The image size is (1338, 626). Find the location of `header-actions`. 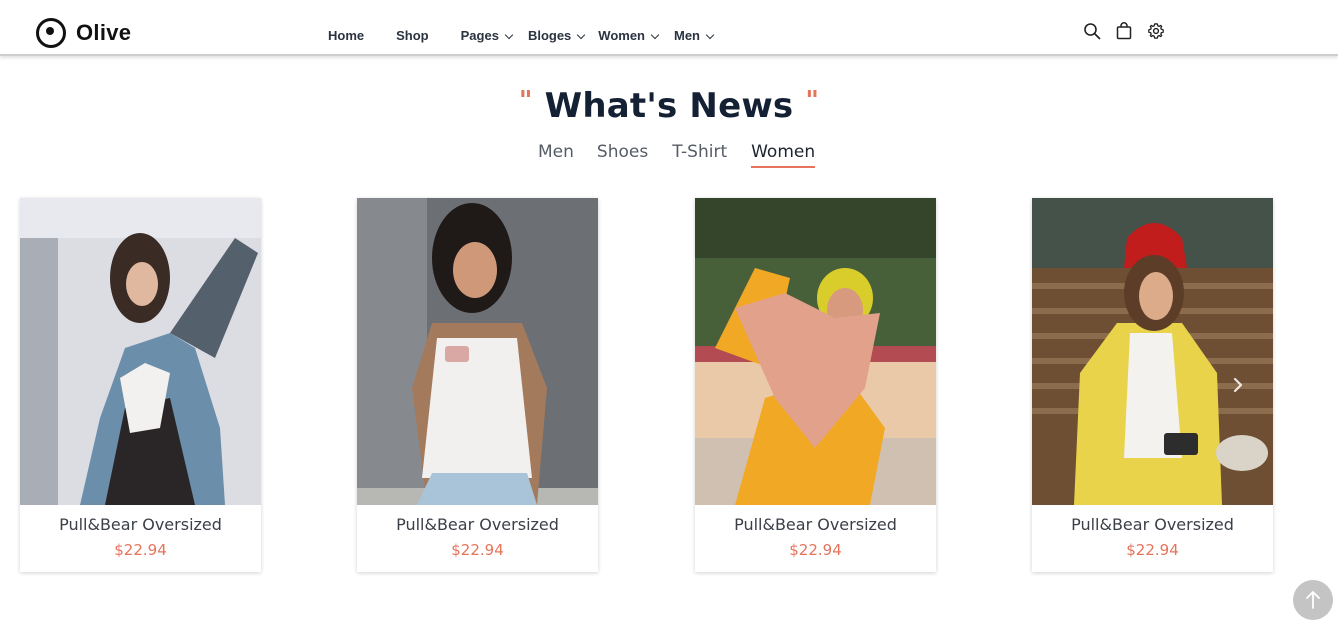

header-actions is located at coordinates (1124, 31).